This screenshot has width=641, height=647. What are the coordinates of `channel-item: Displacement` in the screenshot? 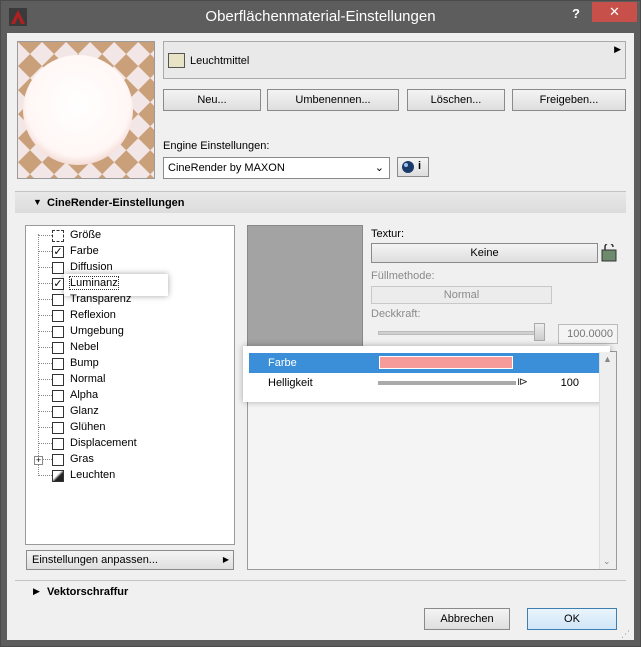 It's located at (126, 444).